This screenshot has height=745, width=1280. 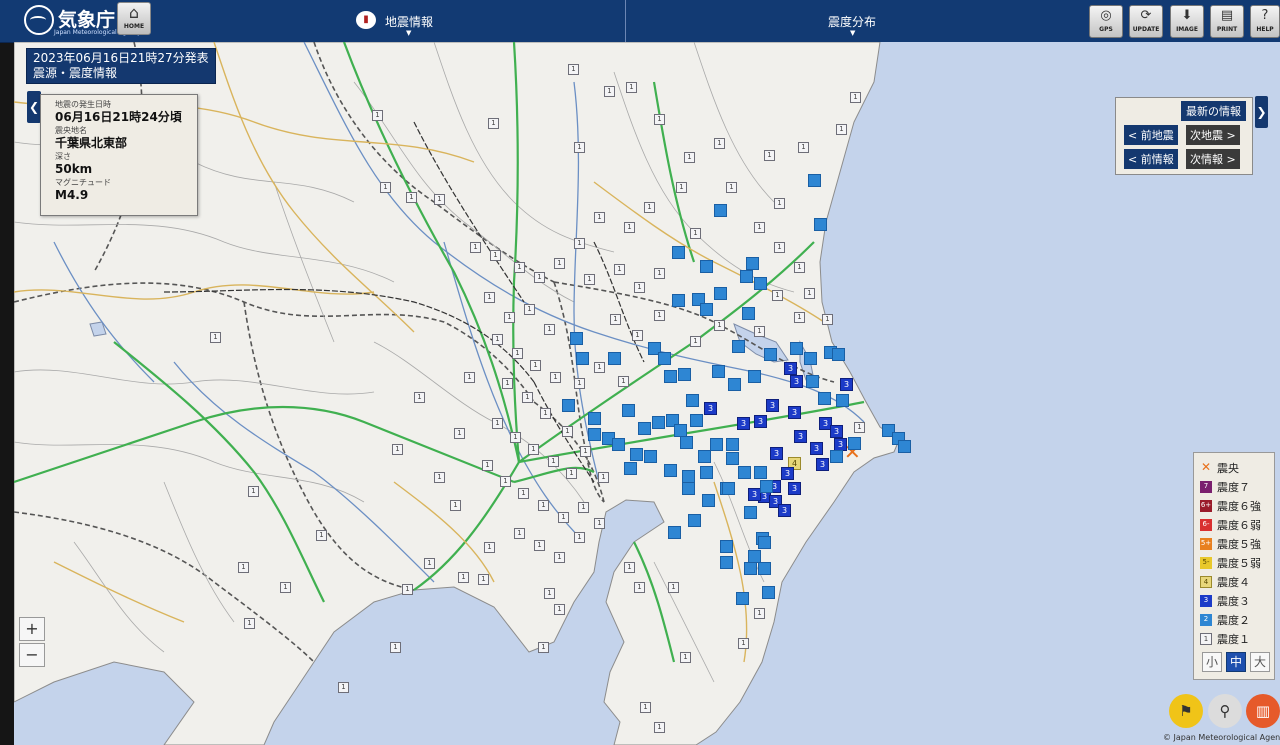 What do you see at coordinates (1213, 111) in the screenshot?
I see `latest-info-button: 最新の情報` at bounding box center [1213, 111].